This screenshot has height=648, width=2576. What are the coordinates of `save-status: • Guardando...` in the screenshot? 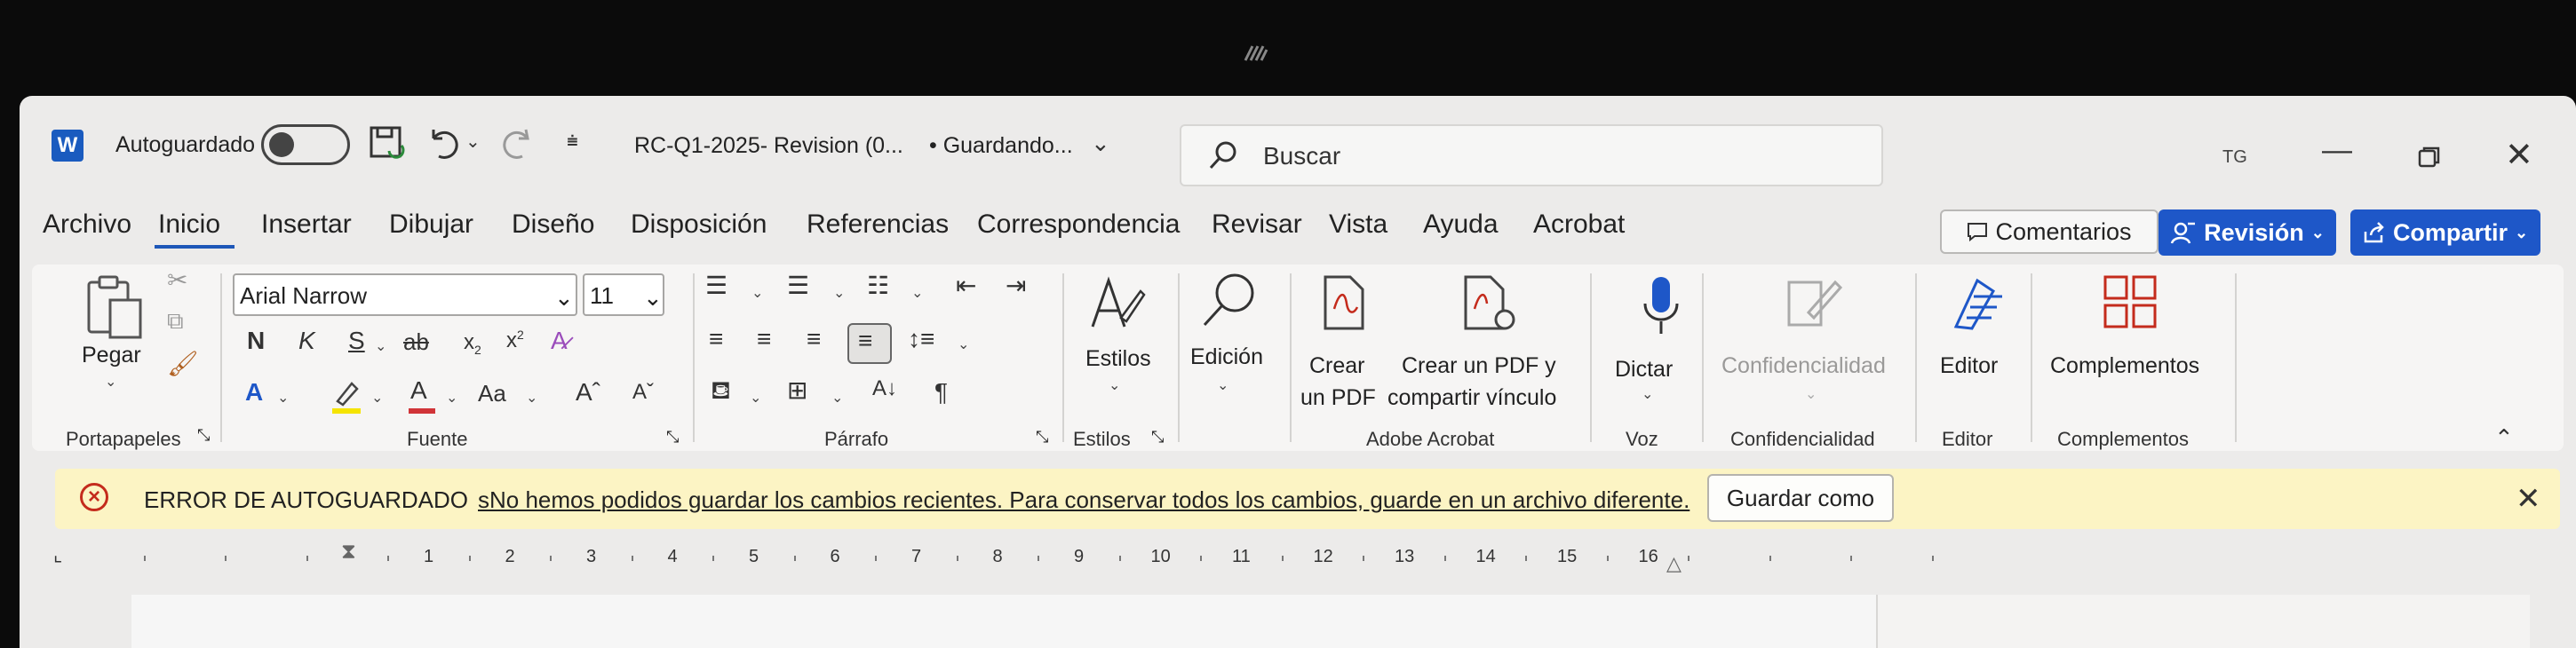 It's located at (1001, 146).